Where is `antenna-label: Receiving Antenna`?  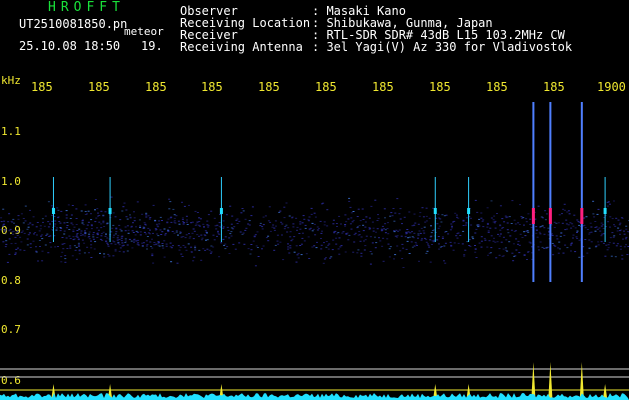 antenna-label: Receiving Antenna is located at coordinates (241, 47).